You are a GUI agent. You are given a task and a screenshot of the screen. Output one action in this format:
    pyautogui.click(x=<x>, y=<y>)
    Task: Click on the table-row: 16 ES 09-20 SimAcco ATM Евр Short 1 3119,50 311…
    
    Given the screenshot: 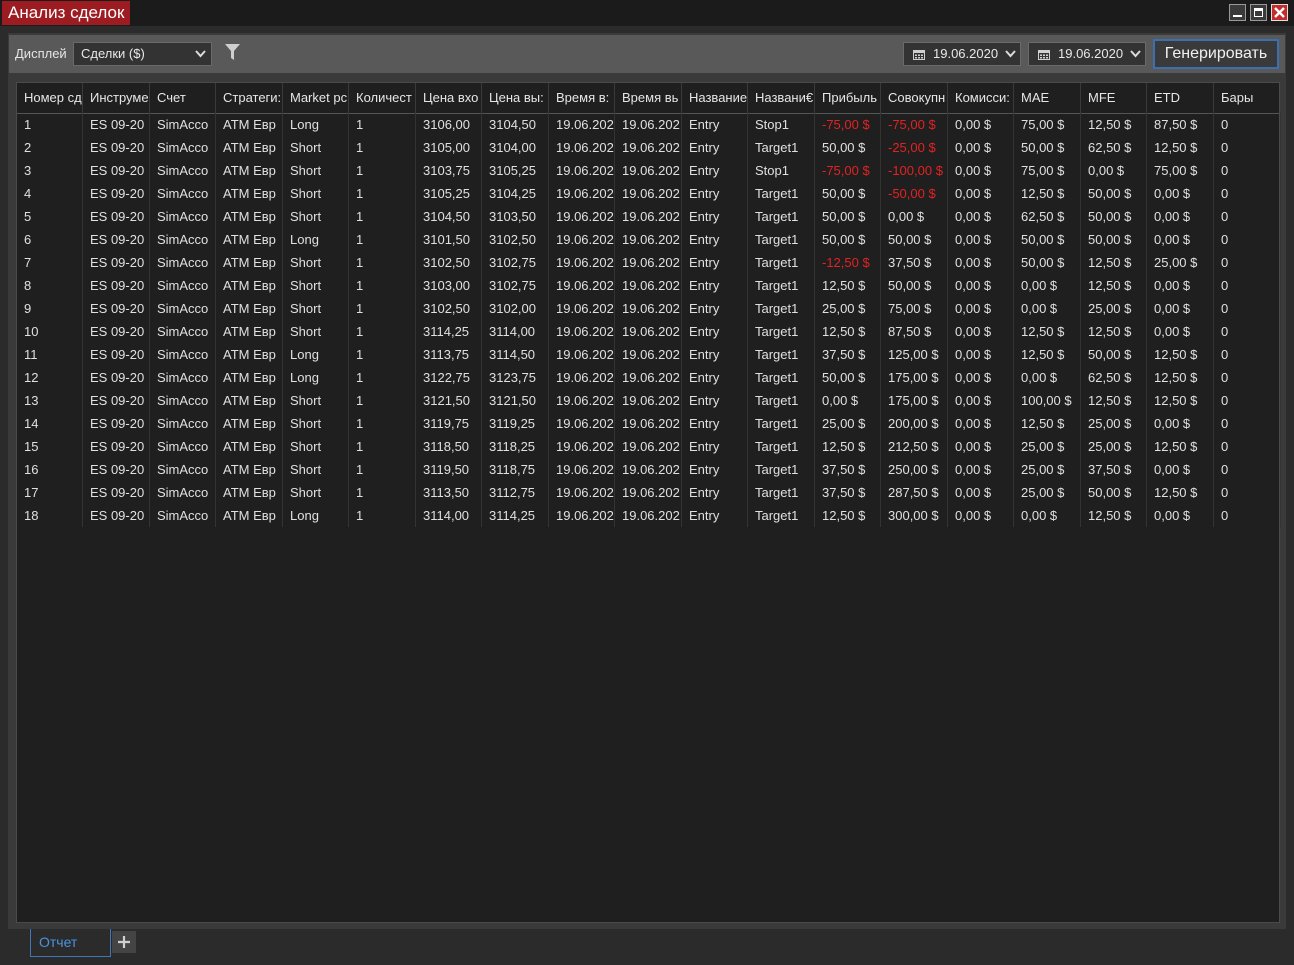 What is the action you would take?
    pyautogui.click(x=649, y=469)
    